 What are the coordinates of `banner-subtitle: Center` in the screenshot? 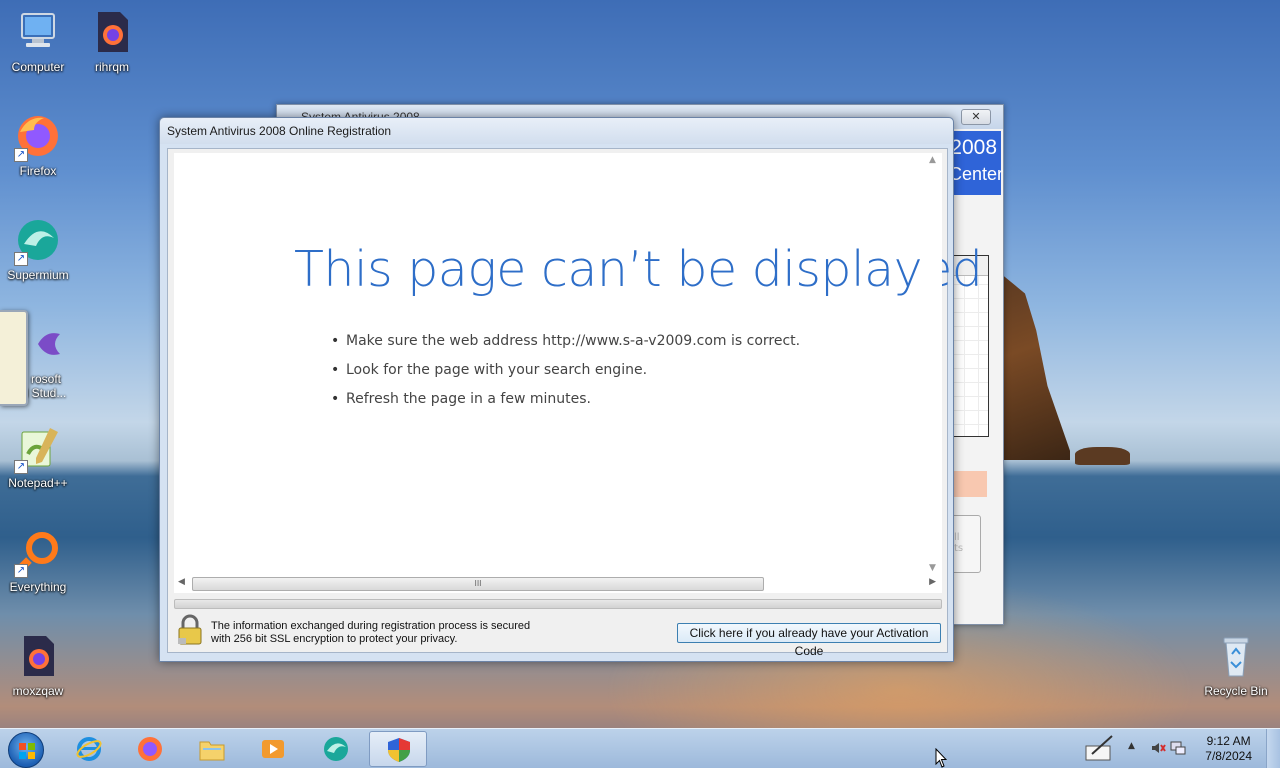 It's located at (976, 174).